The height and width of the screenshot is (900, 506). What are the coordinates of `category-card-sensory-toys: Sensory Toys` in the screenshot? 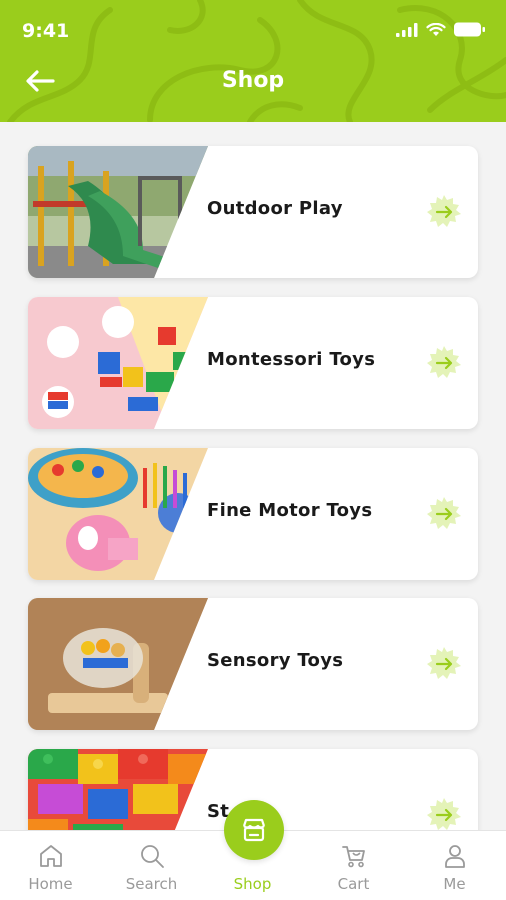 It's located at (253, 664).